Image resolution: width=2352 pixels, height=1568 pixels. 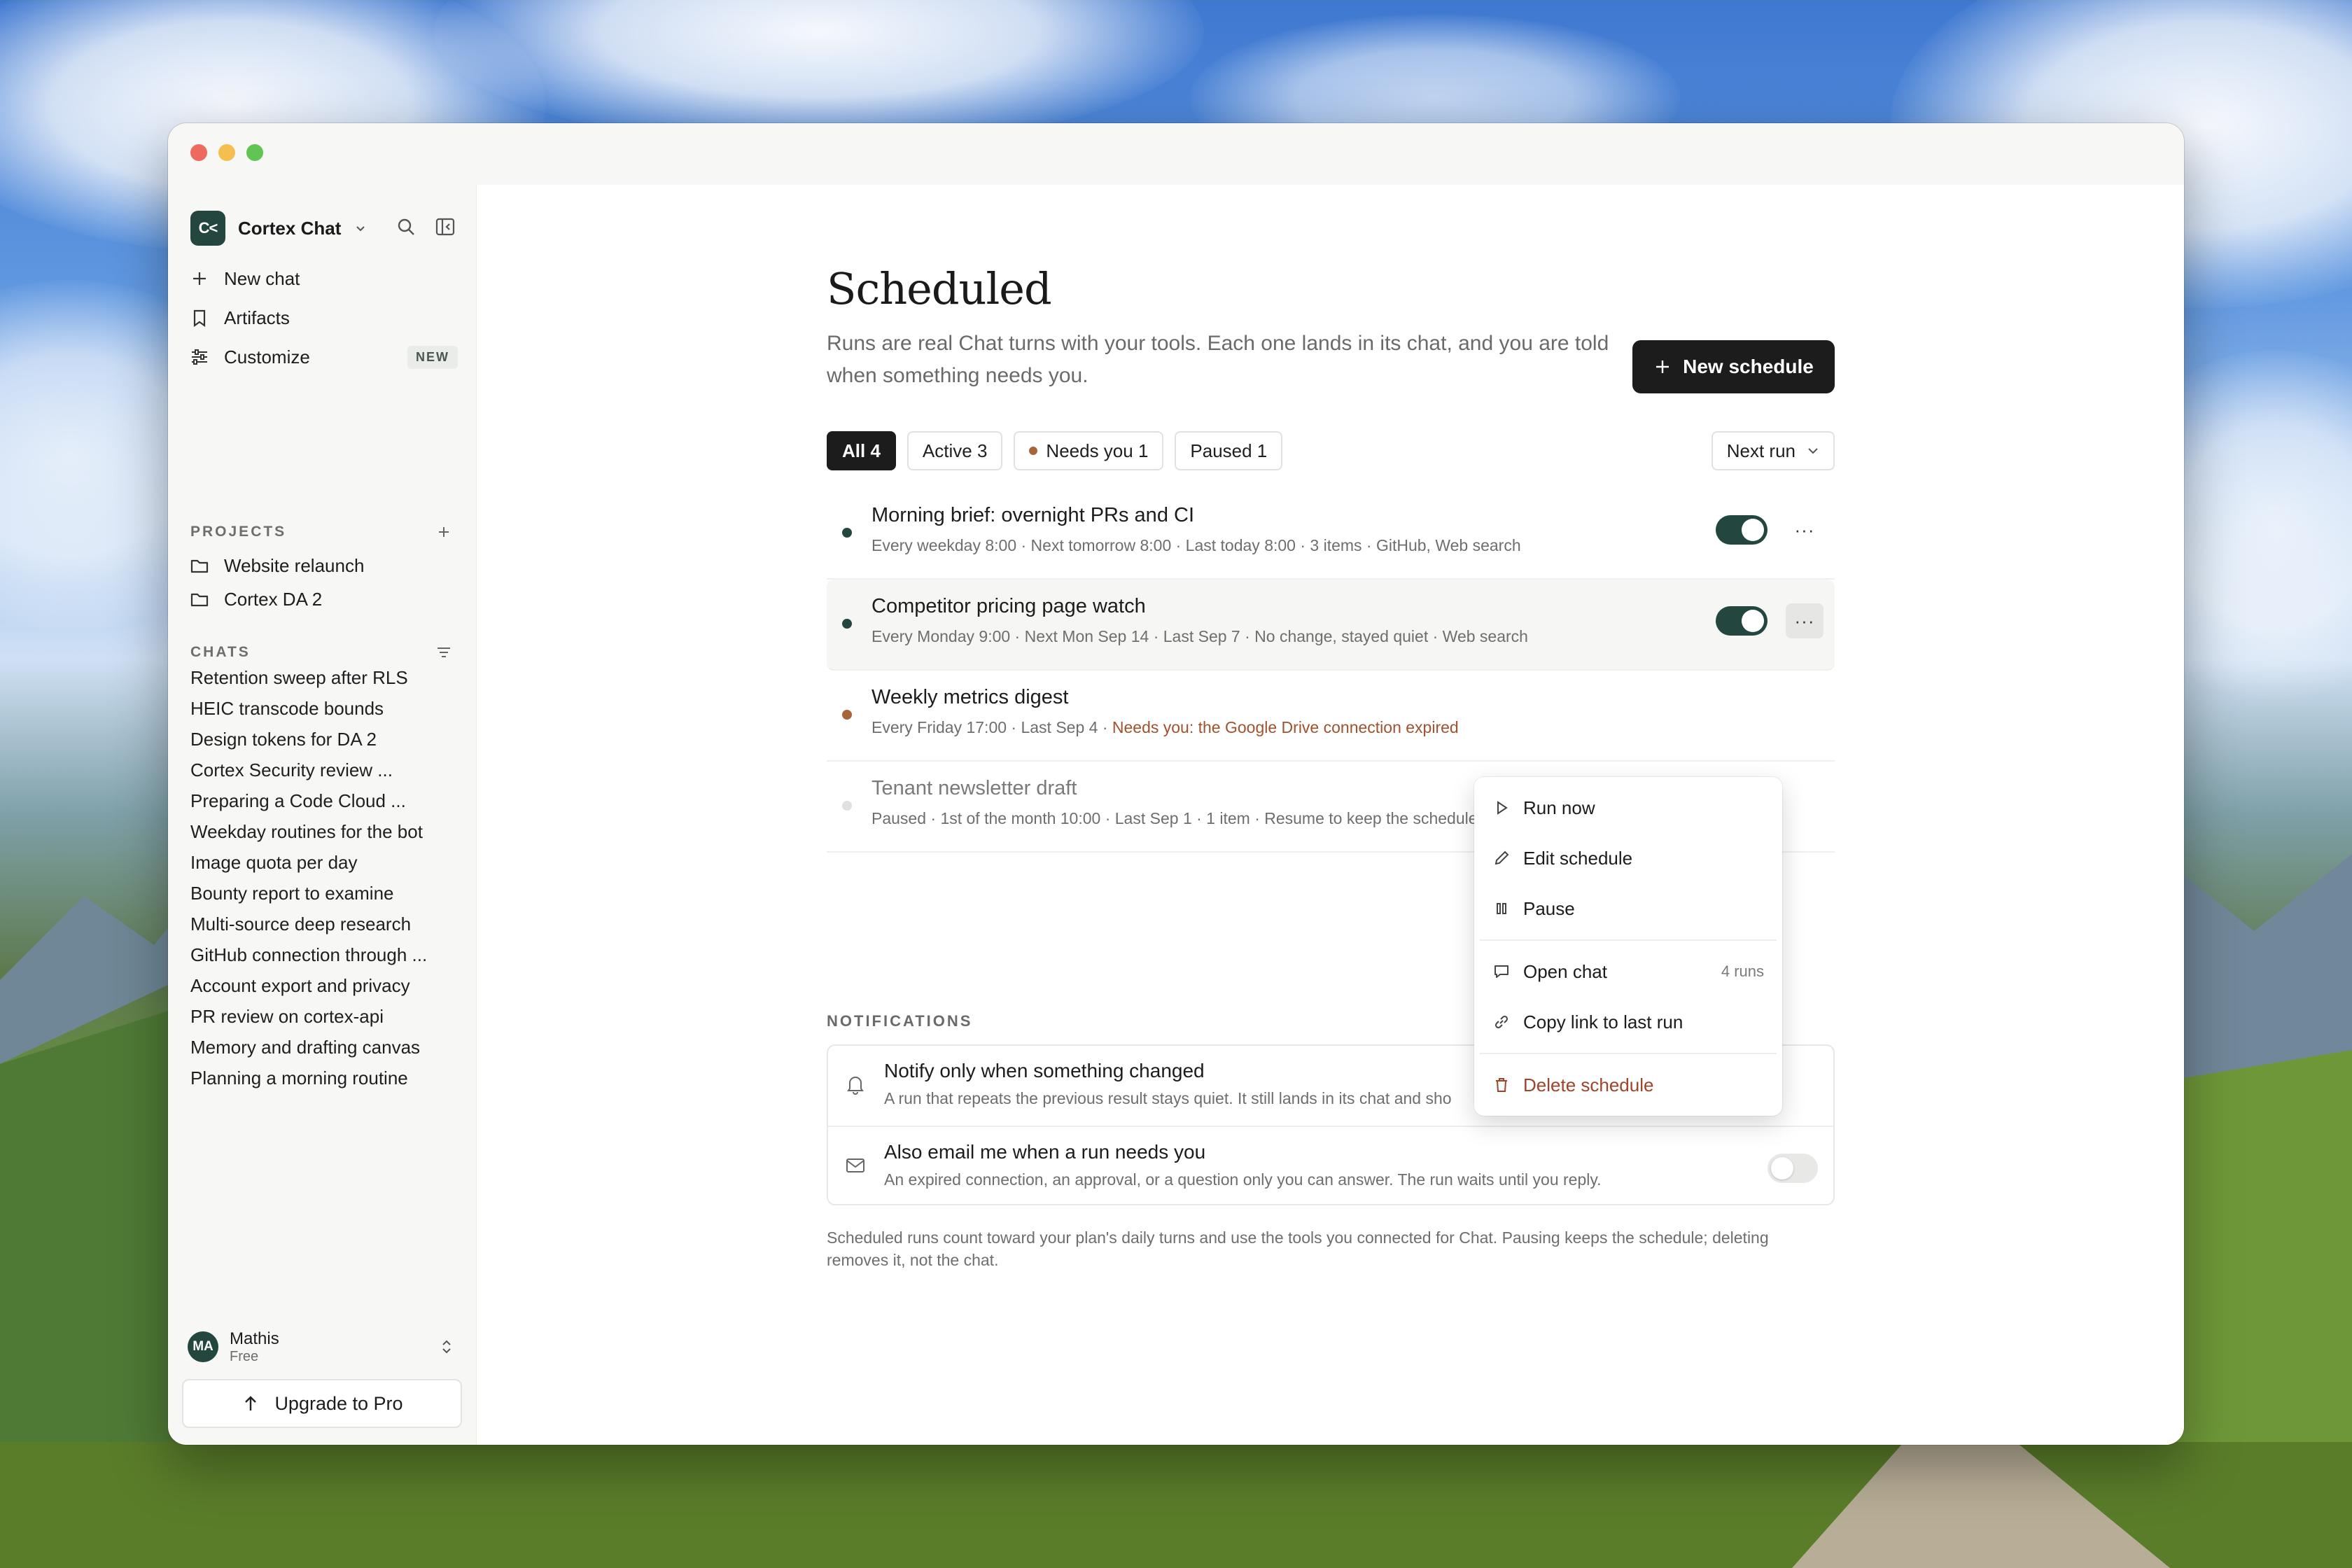 What do you see at coordinates (323, 924) in the screenshot?
I see `chat-item: Multi-source deep research` at bounding box center [323, 924].